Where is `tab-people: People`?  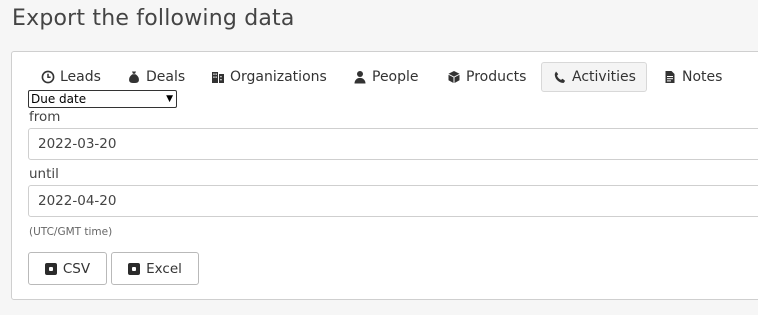 tab-people: People is located at coordinates (385, 77).